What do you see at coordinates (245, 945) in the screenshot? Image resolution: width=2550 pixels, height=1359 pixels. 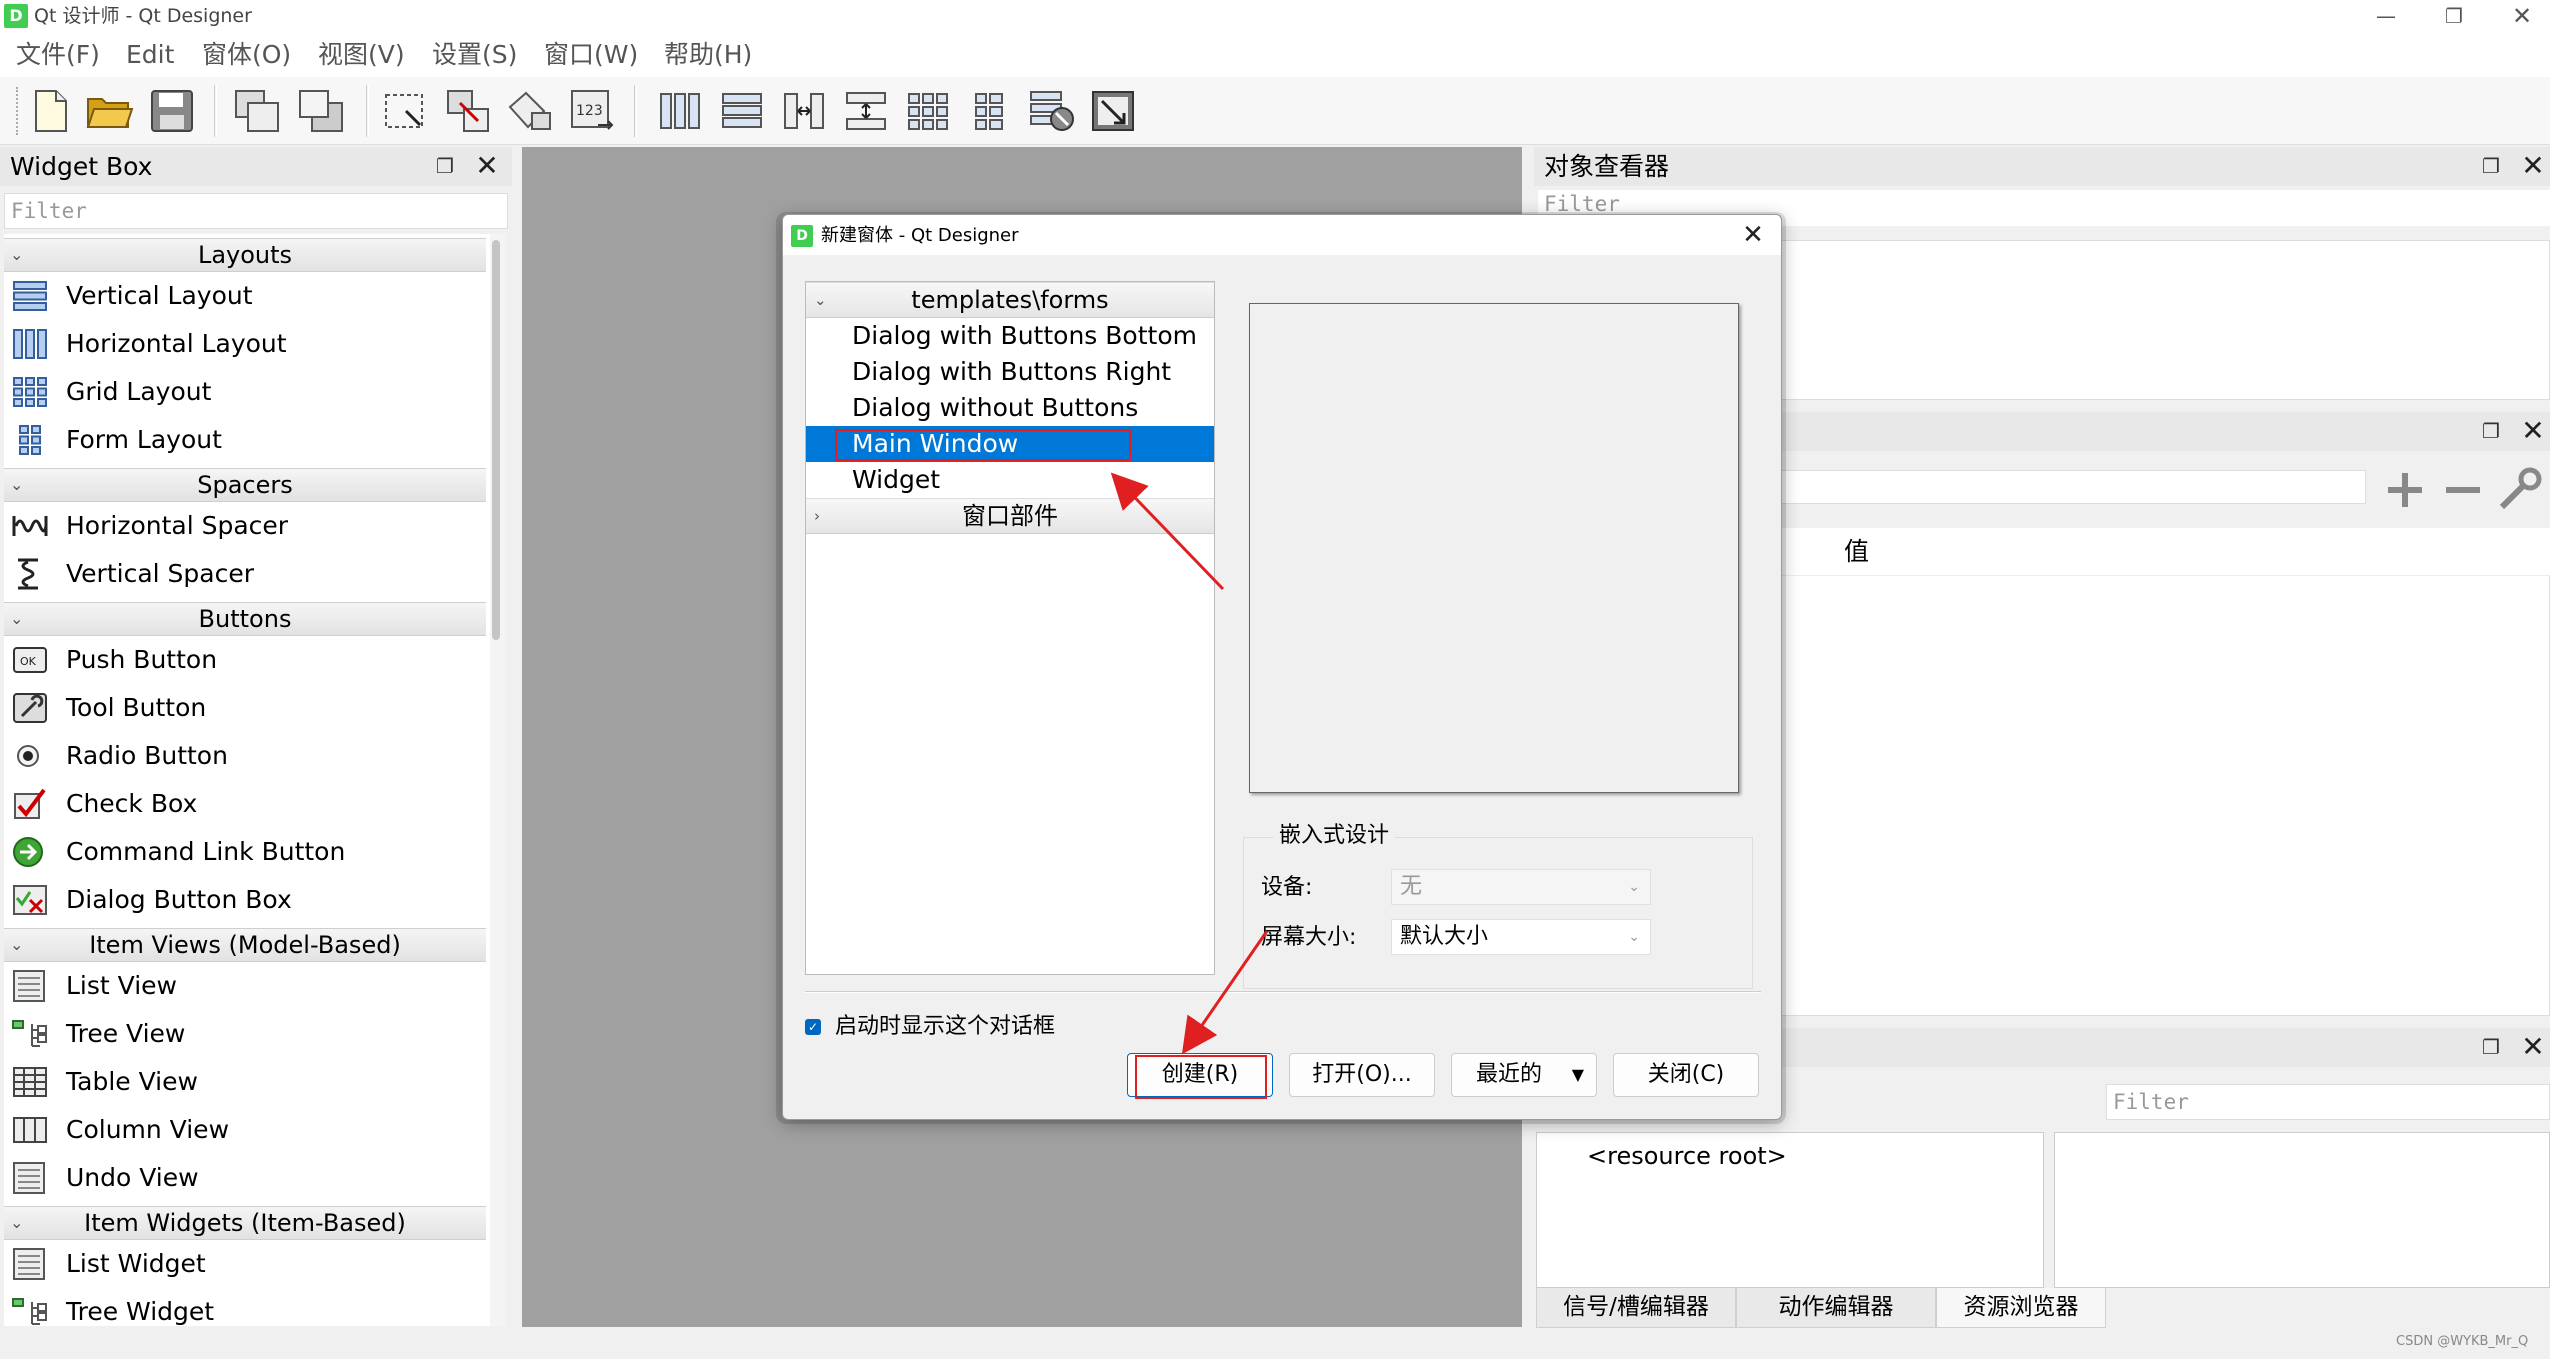 I see `category-item-views: ⌄ Item Views (Model-Based)` at bounding box center [245, 945].